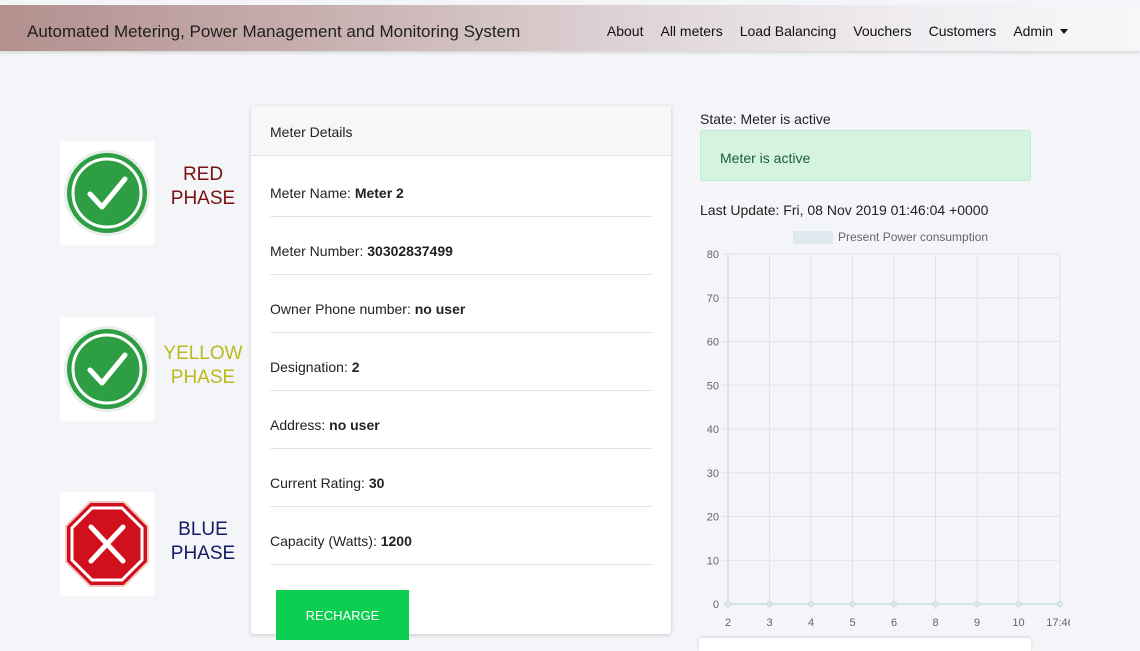 The width and height of the screenshot is (1140, 651). What do you see at coordinates (1064, 31) in the screenshot?
I see `caret-down-icon` at bounding box center [1064, 31].